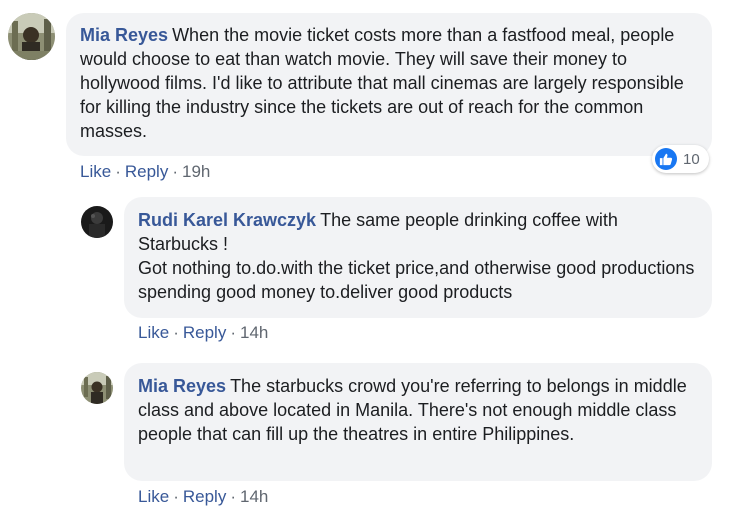  Describe the element at coordinates (227, 220) in the screenshot. I see `comment-author: Rudi Karel Krawczyk` at that location.